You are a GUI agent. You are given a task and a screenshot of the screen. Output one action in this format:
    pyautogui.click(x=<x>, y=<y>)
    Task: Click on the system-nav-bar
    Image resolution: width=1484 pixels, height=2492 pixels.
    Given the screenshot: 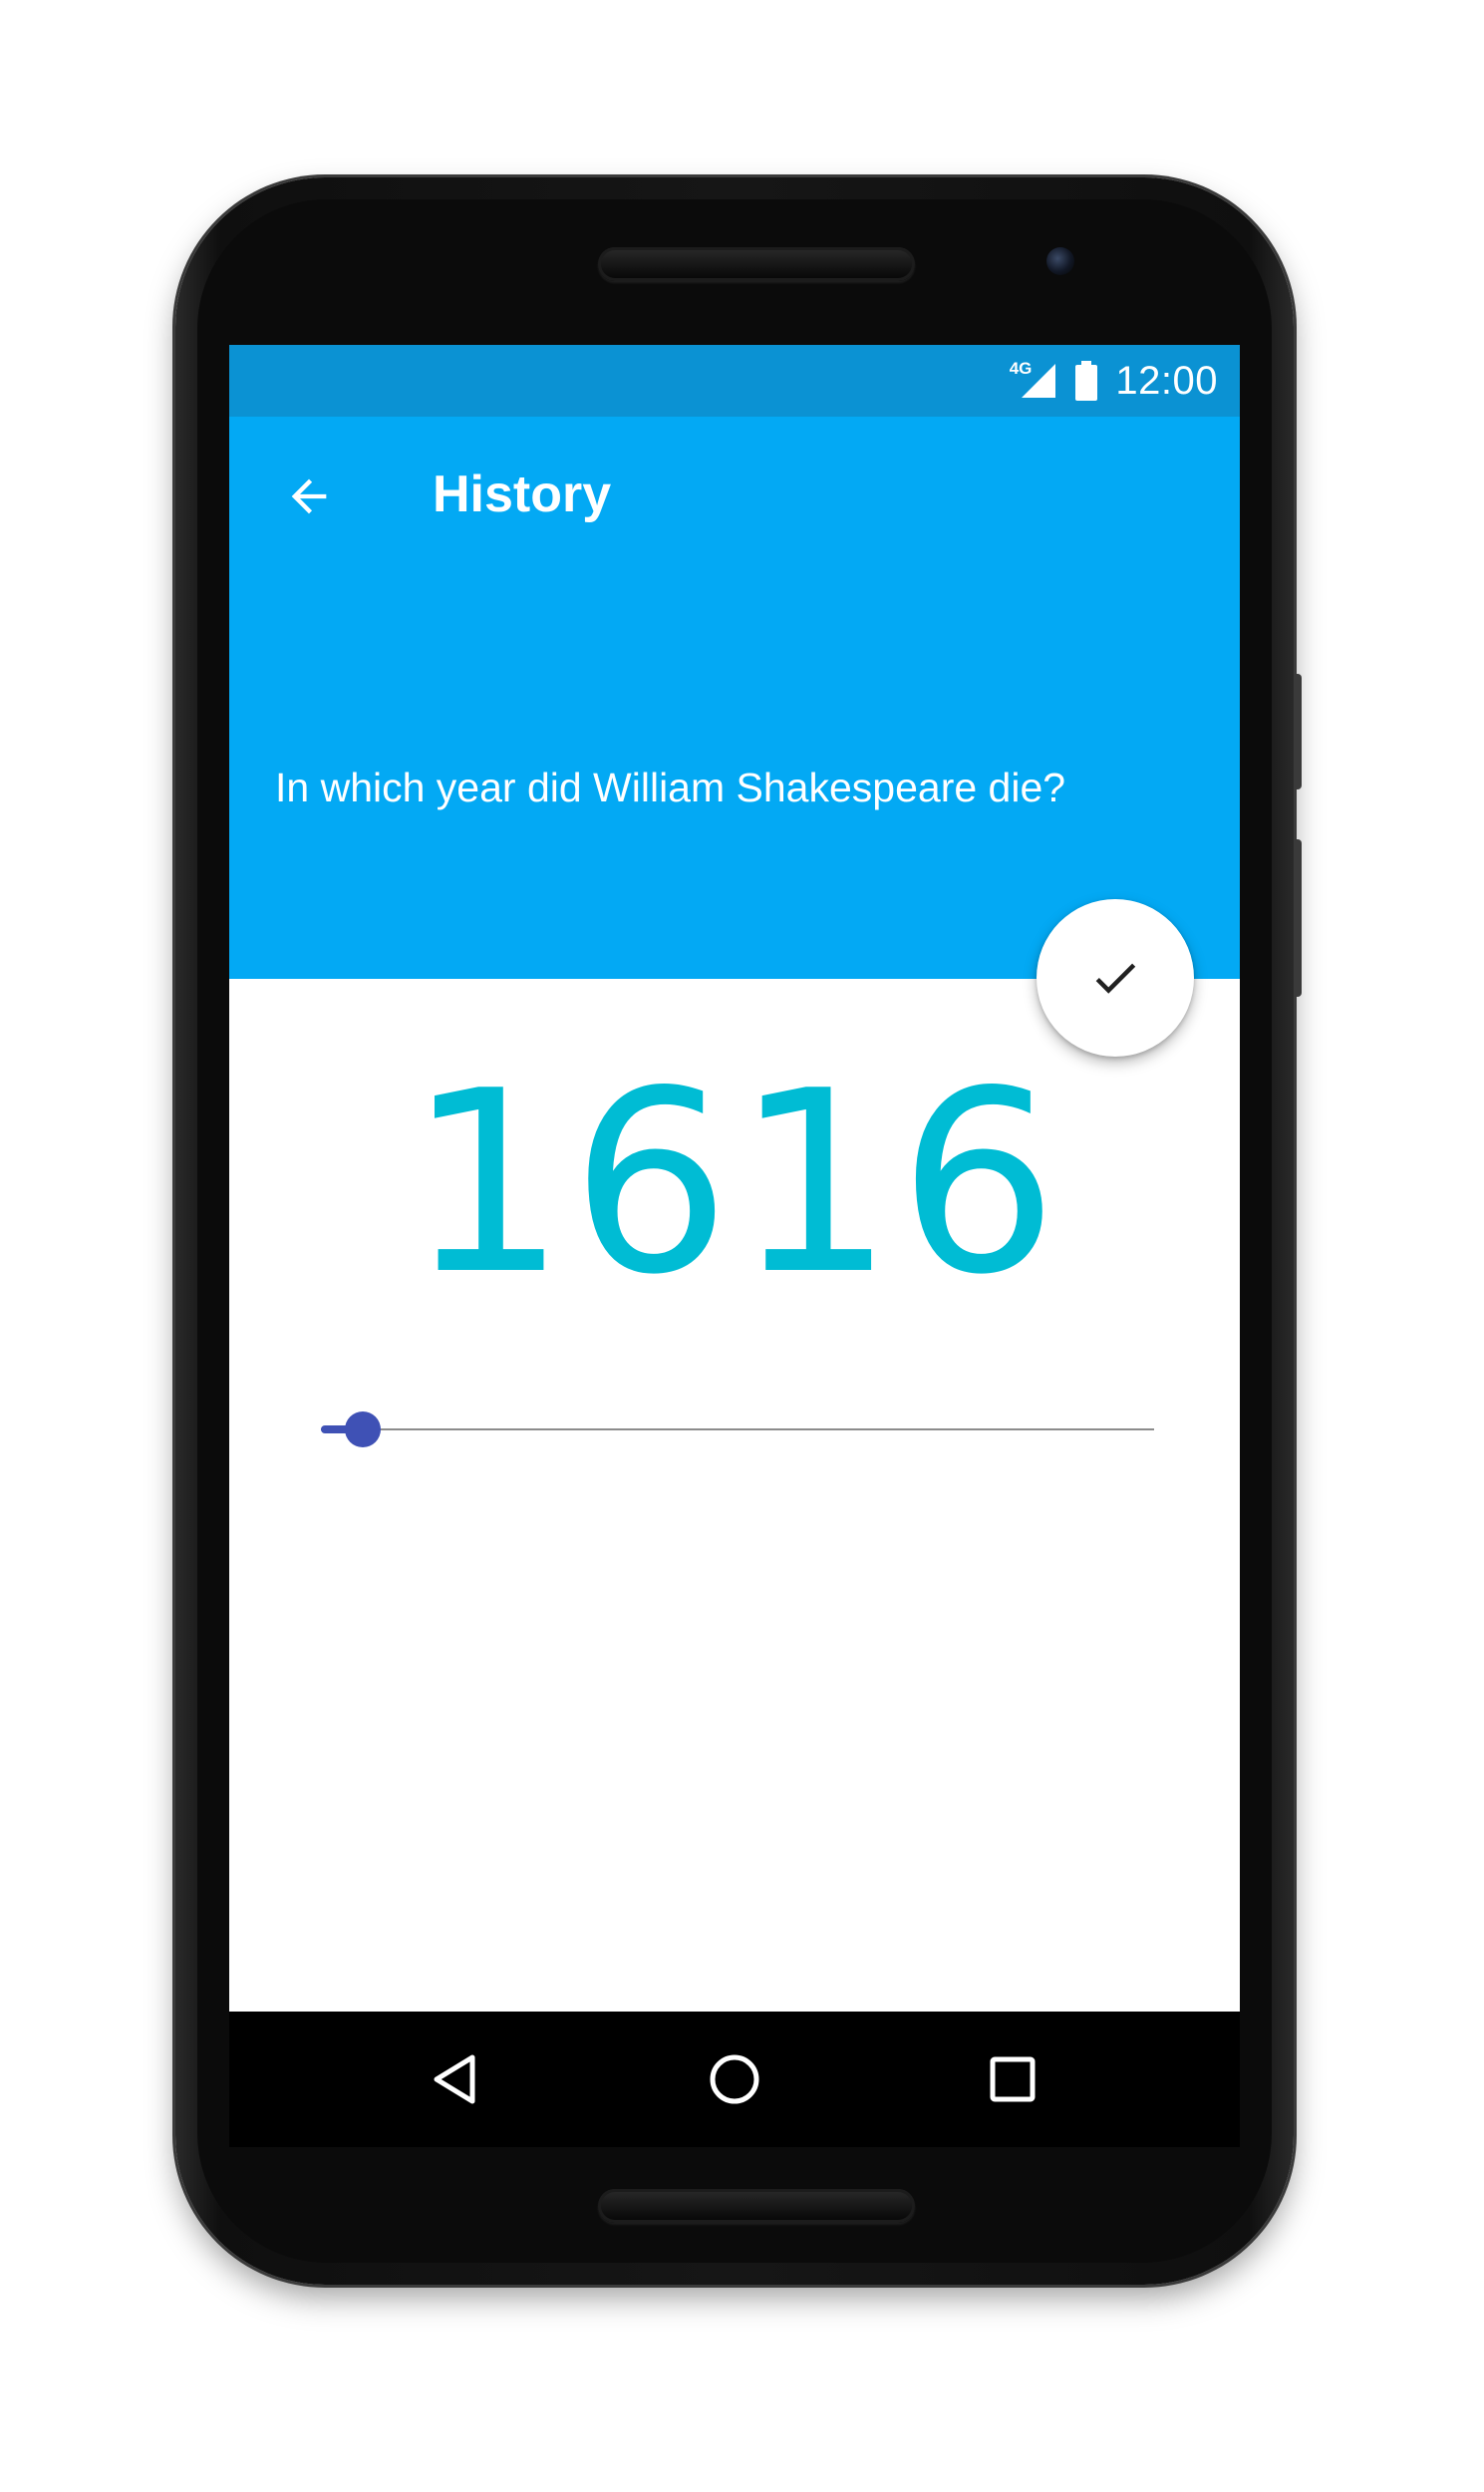 What is the action you would take?
    pyautogui.click(x=734, y=2079)
    